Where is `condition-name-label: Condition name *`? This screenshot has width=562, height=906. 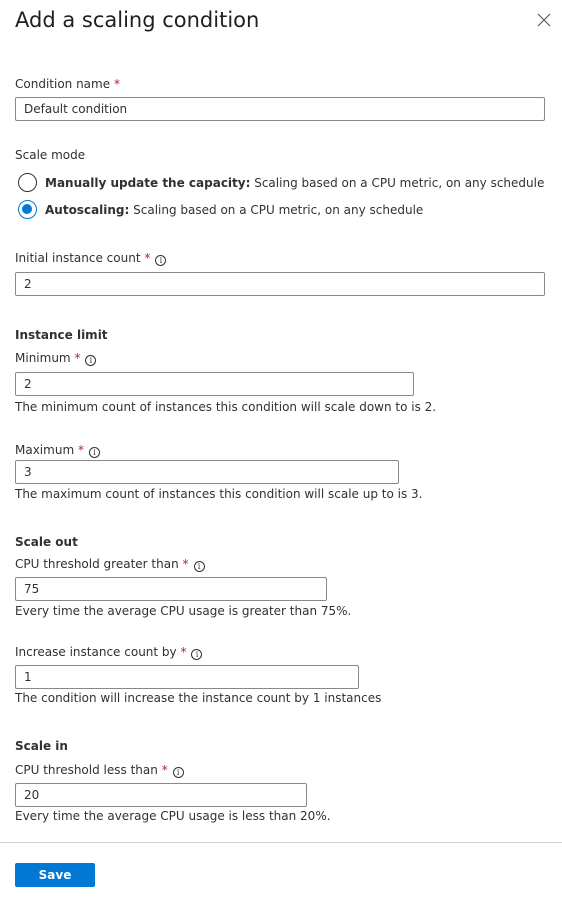 condition-name-label: Condition name * is located at coordinates (67, 84).